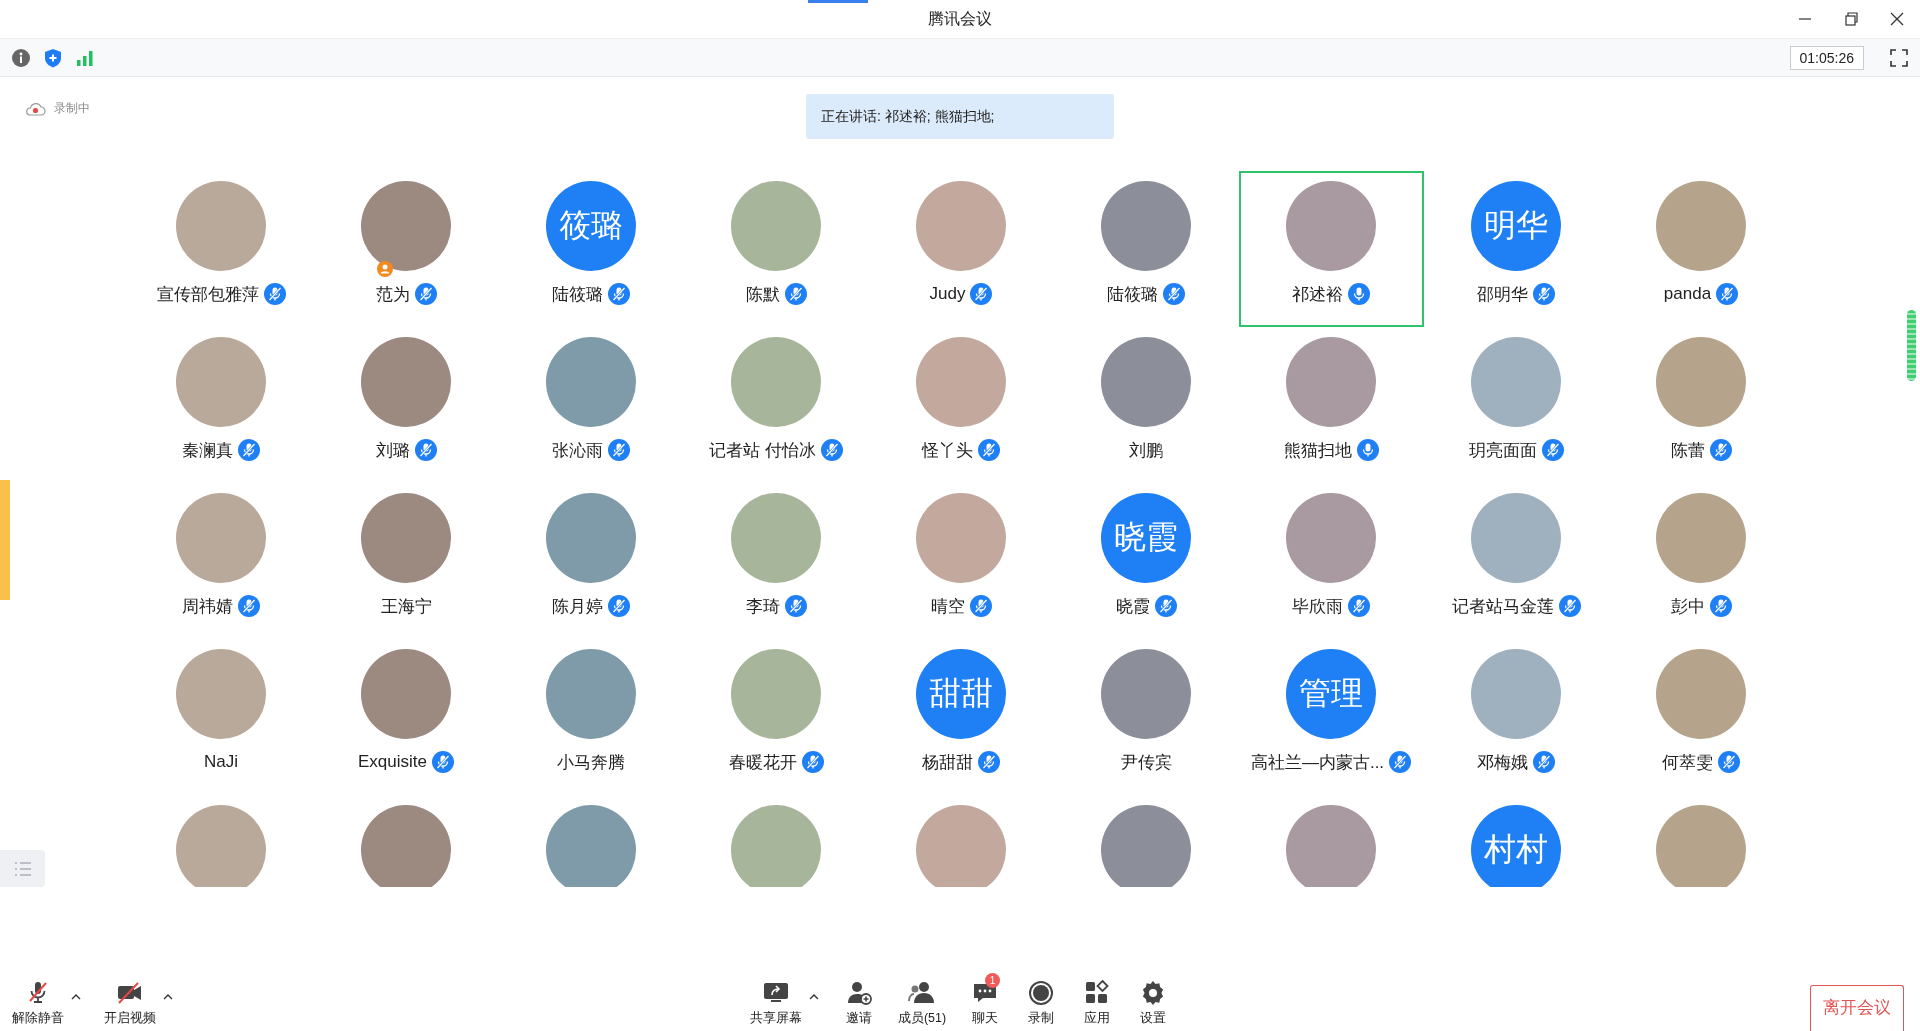  I want to click on participant-name: 春暖花开, so click(762, 762).